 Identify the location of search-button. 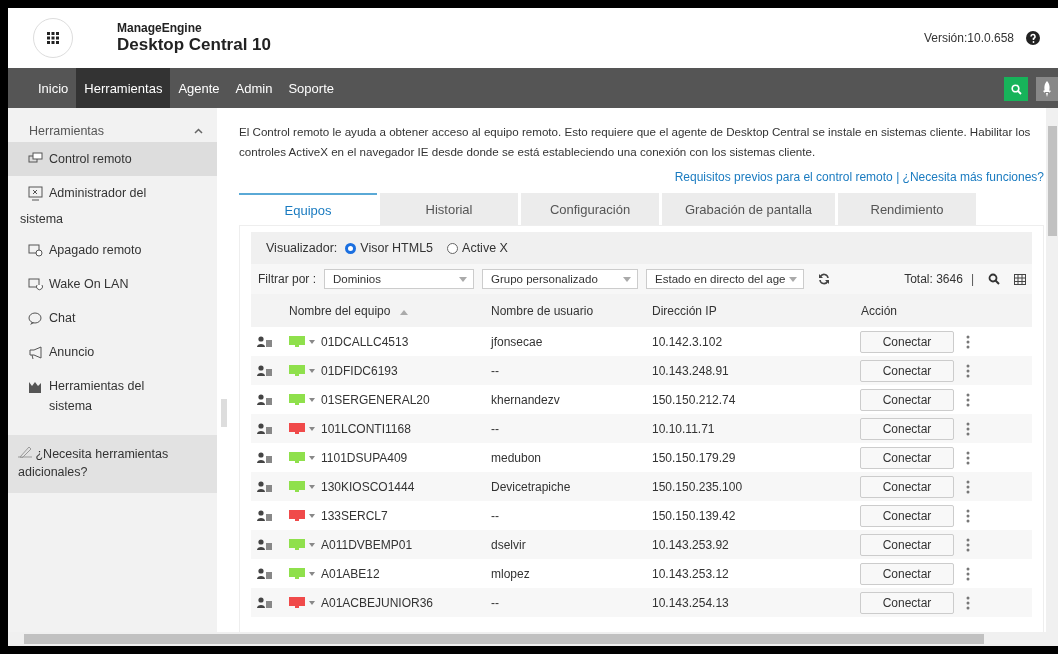
(1016, 89).